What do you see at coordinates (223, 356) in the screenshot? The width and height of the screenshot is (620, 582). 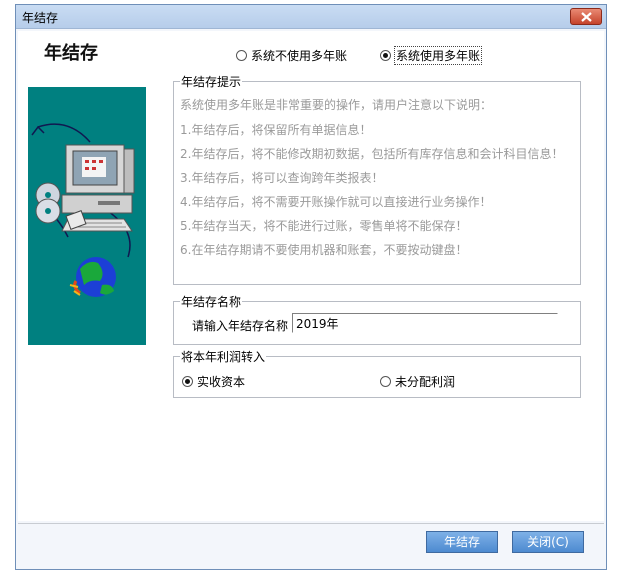 I see `profit-legend: 将本年利润转入` at bounding box center [223, 356].